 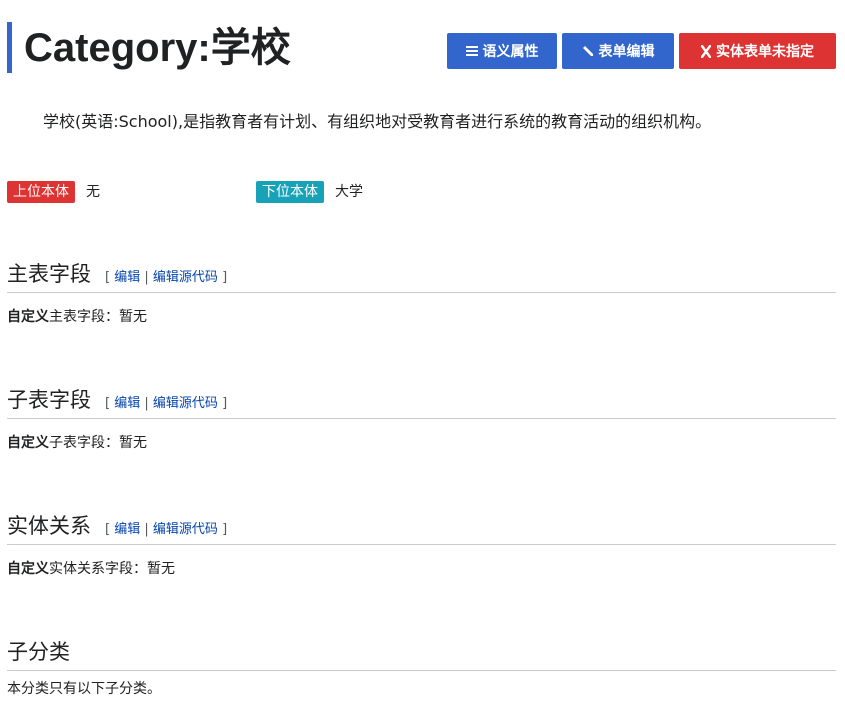 I want to click on section-body: 自定义子表字段：暂无, so click(x=421, y=443).